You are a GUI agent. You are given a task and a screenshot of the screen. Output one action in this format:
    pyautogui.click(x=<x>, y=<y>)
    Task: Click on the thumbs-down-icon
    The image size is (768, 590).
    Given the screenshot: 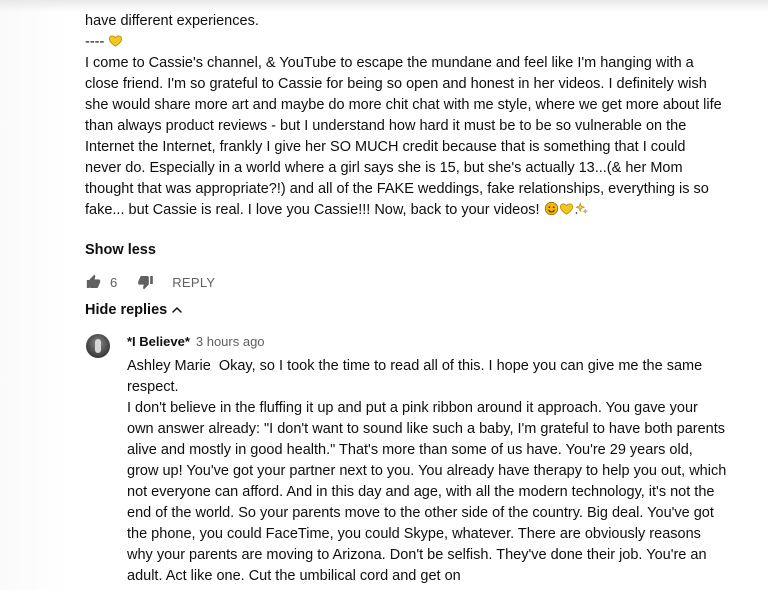 What is the action you would take?
    pyautogui.click(x=145, y=282)
    